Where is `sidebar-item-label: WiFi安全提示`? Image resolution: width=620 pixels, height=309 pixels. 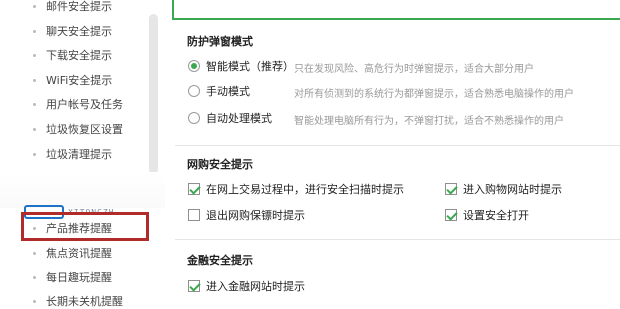
sidebar-item-label: WiFi安全提示 is located at coordinates (79, 80).